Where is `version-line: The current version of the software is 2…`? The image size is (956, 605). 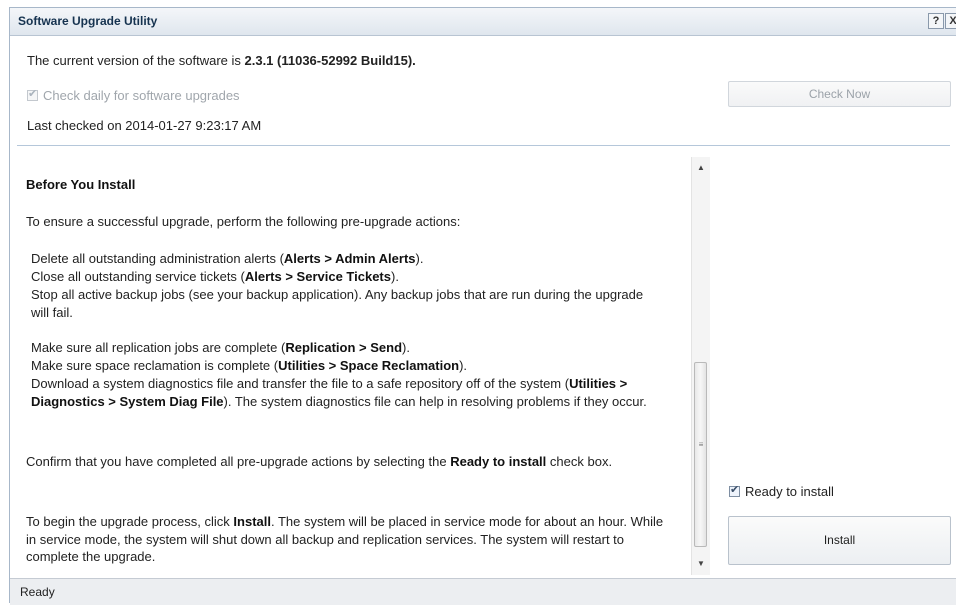 version-line: The current version of the software is 2… is located at coordinates (221, 60).